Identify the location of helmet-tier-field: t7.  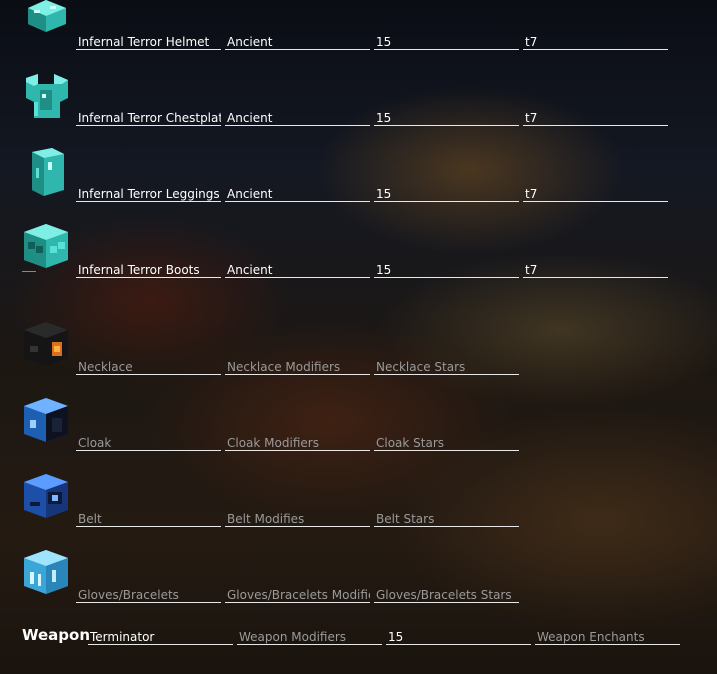
(595, 42).